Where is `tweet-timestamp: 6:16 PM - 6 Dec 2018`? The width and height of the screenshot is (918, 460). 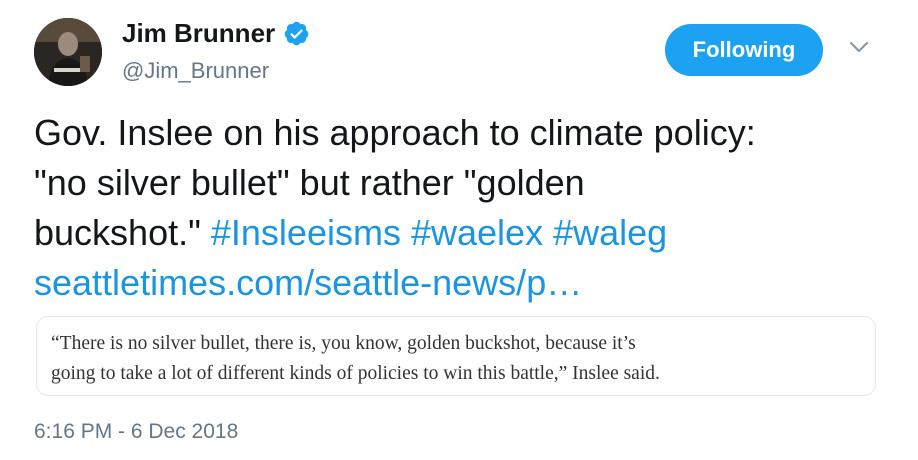
tweet-timestamp: 6:16 PM - 6 Dec 2018 is located at coordinates (136, 432).